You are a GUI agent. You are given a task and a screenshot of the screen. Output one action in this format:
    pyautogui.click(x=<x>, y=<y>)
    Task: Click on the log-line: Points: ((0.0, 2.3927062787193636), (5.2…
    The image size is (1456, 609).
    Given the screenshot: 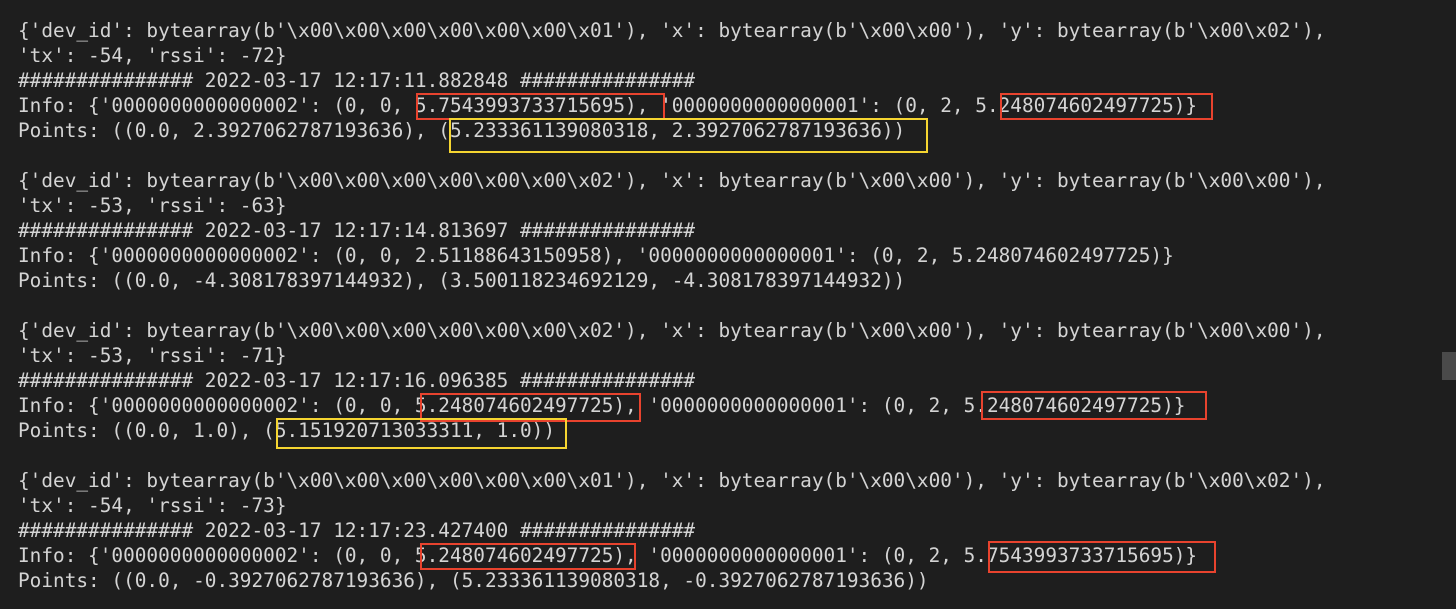 What is the action you would take?
    pyautogui.click(x=462, y=130)
    